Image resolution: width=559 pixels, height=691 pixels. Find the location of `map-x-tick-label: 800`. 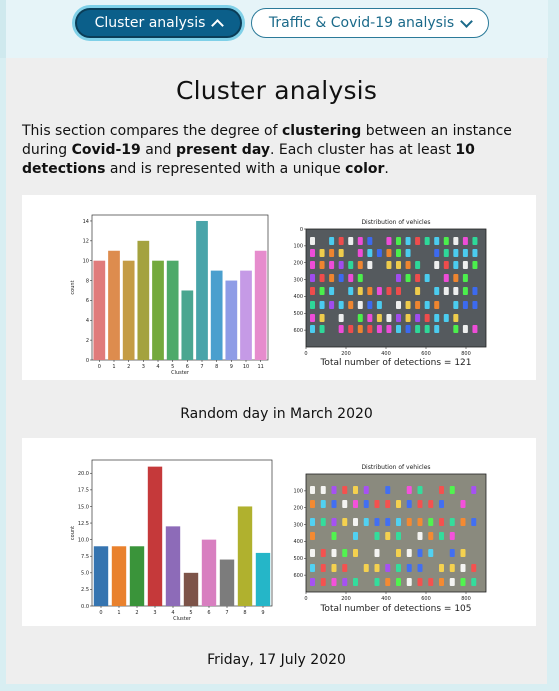

map-x-tick-label: 800 is located at coordinates (466, 599).